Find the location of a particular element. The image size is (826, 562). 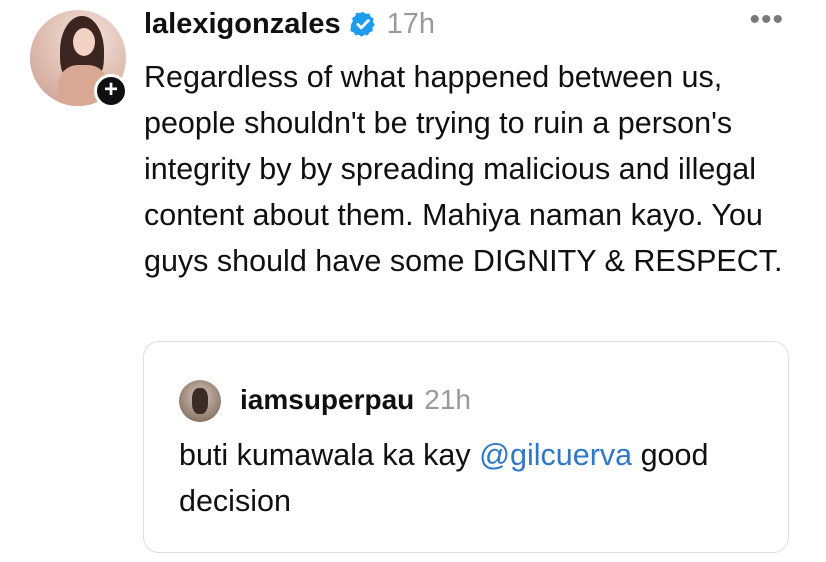

mention-link: @gilcuerva is located at coordinates (555, 455).